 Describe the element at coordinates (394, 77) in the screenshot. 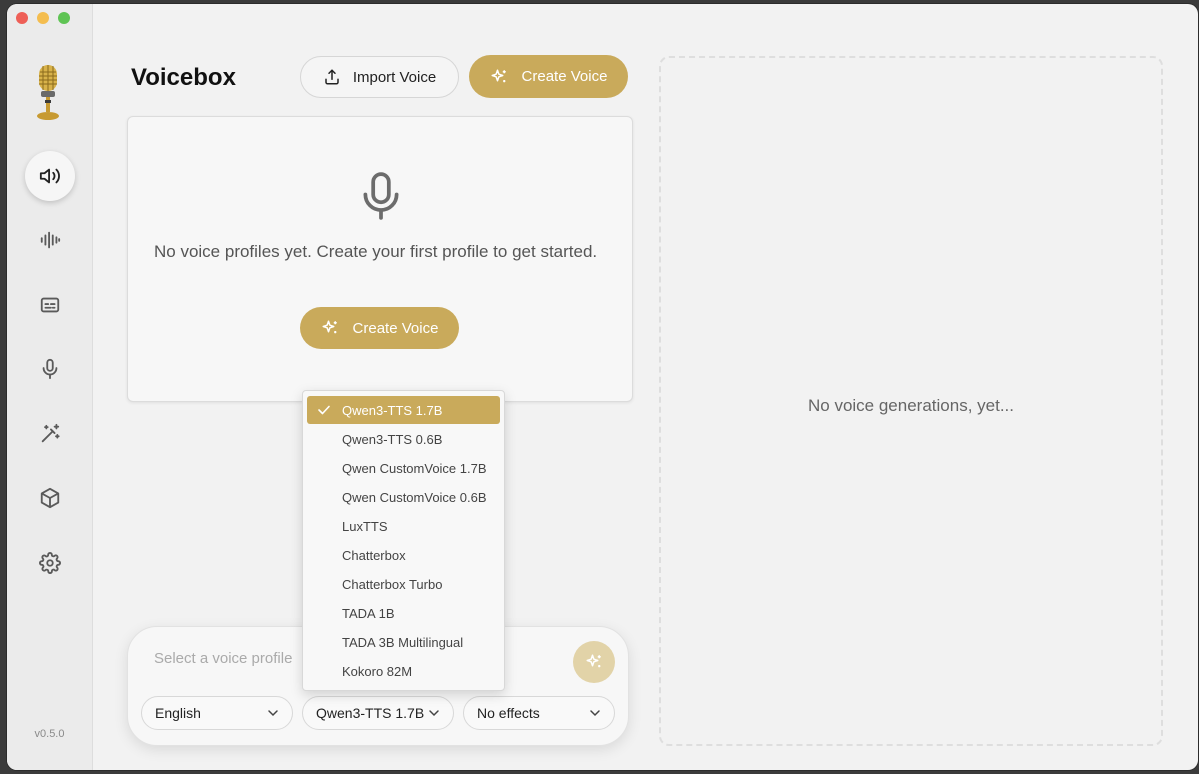

I see `import-voice-label: Import Voice` at that location.